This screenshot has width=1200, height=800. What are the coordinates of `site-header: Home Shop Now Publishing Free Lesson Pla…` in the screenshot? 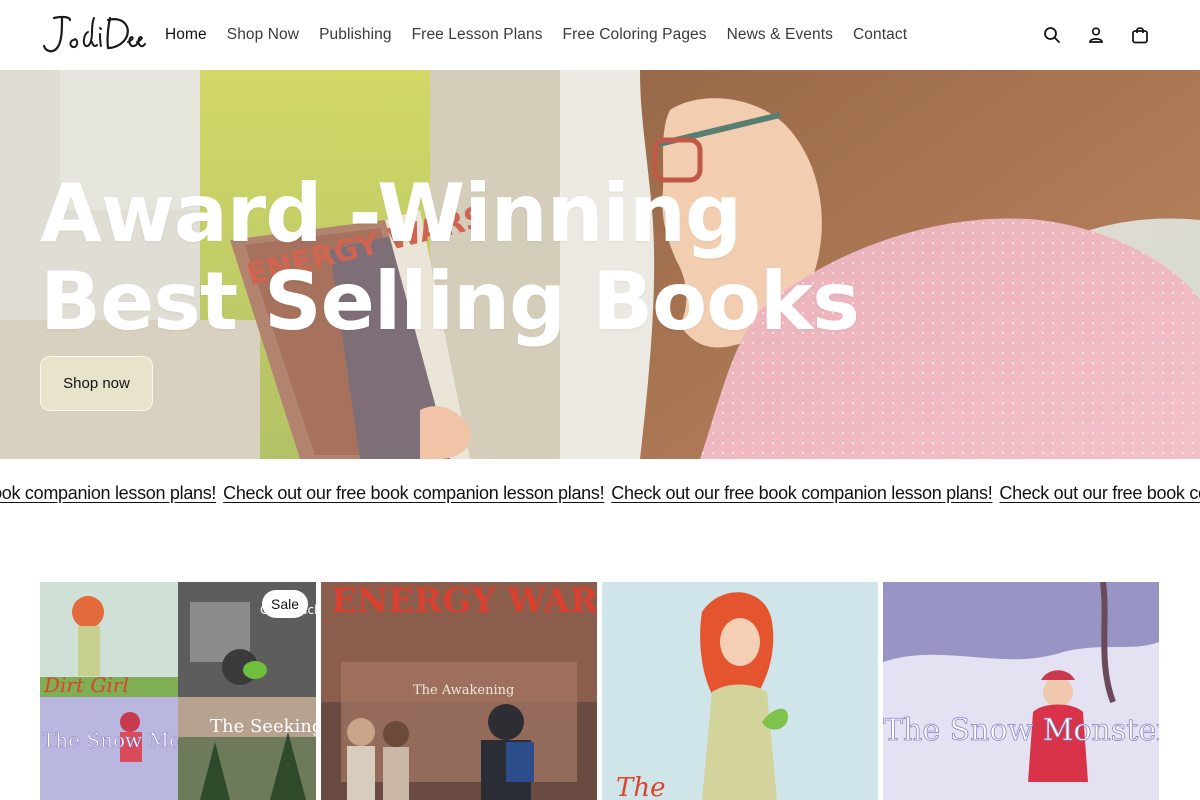 It's located at (600, 35).